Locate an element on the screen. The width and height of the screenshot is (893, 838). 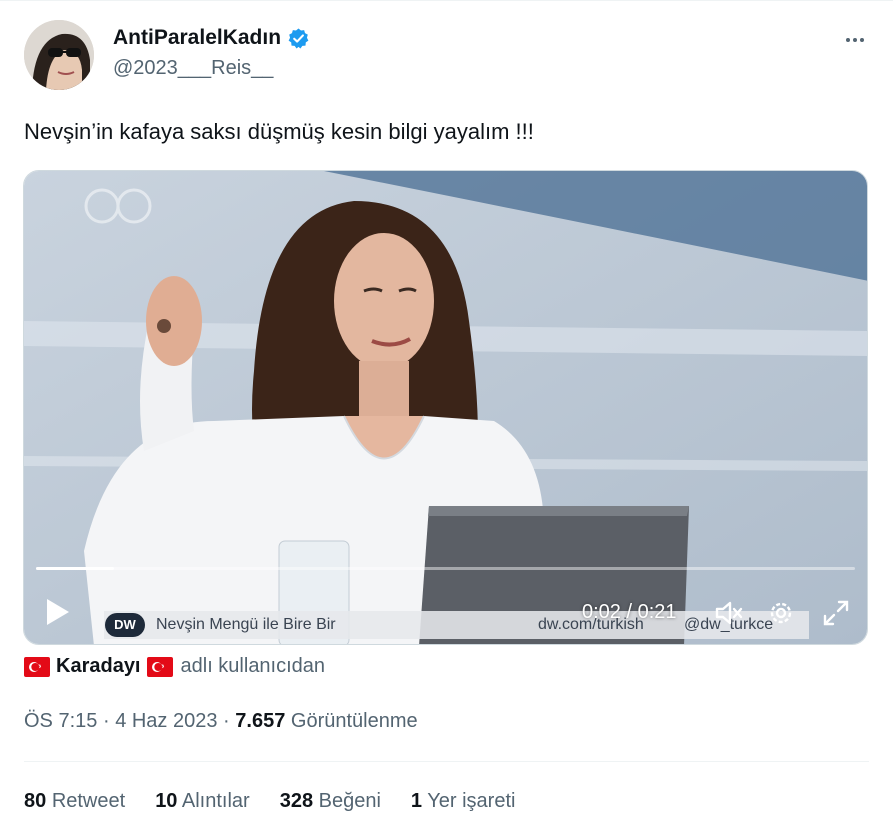
retweets-count: 80 is located at coordinates (35, 801).